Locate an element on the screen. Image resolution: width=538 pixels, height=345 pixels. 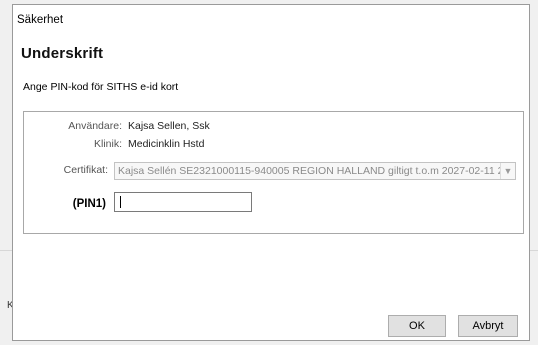
certificate-row: Certifikat: is located at coordinates (69, 170).